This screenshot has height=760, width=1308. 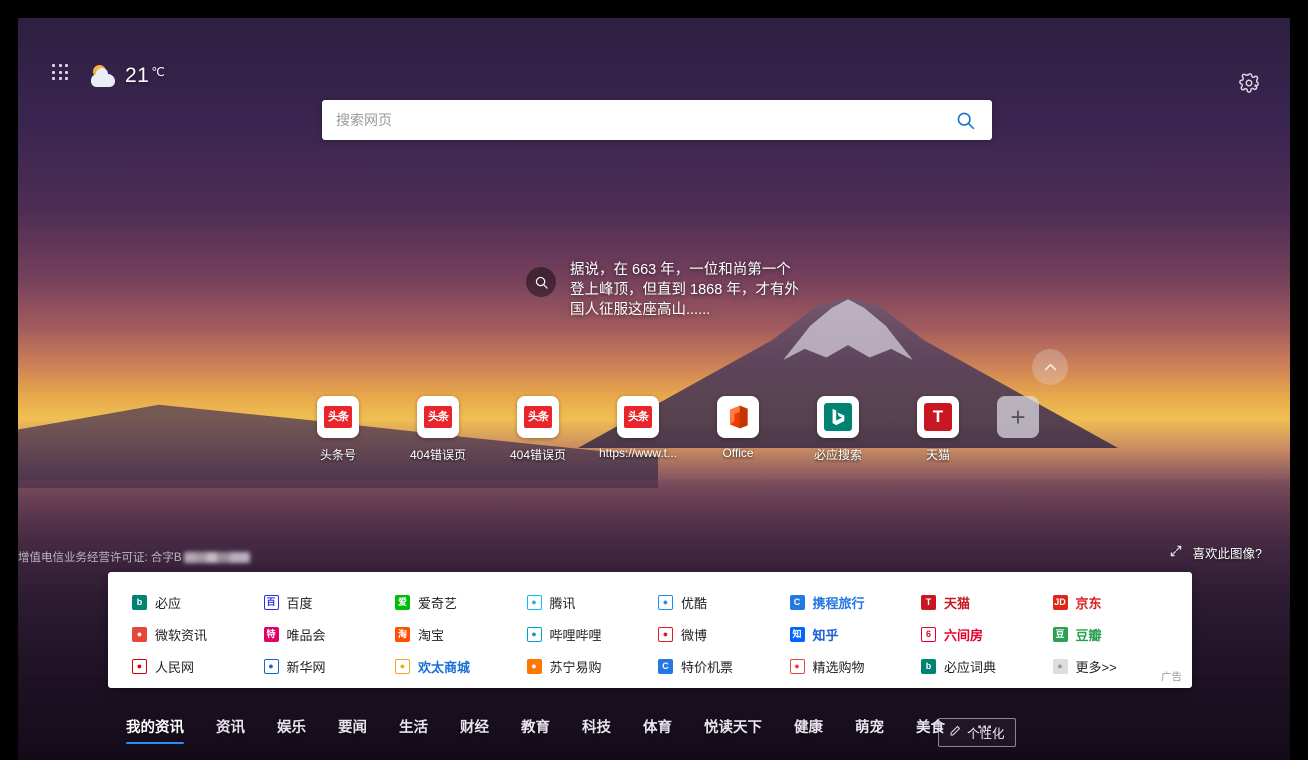 I want to click on people-icon: ●, so click(x=139, y=666).